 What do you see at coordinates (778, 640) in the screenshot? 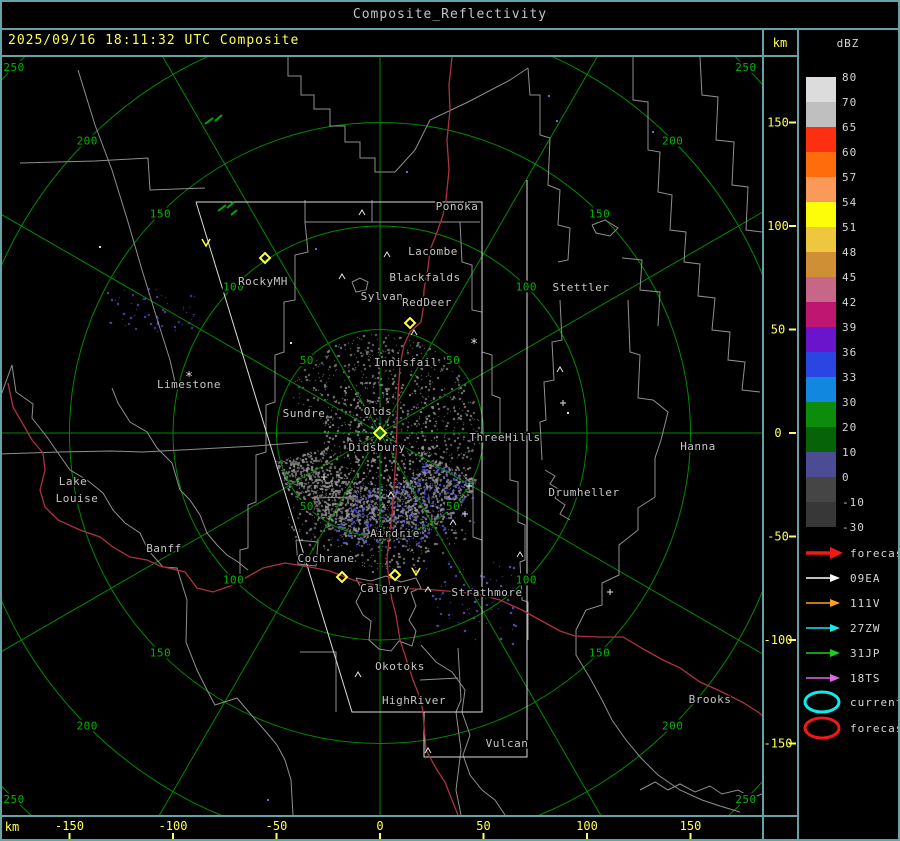
I see `right-axis-tick-label: -100` at bounding box center [778, 640].